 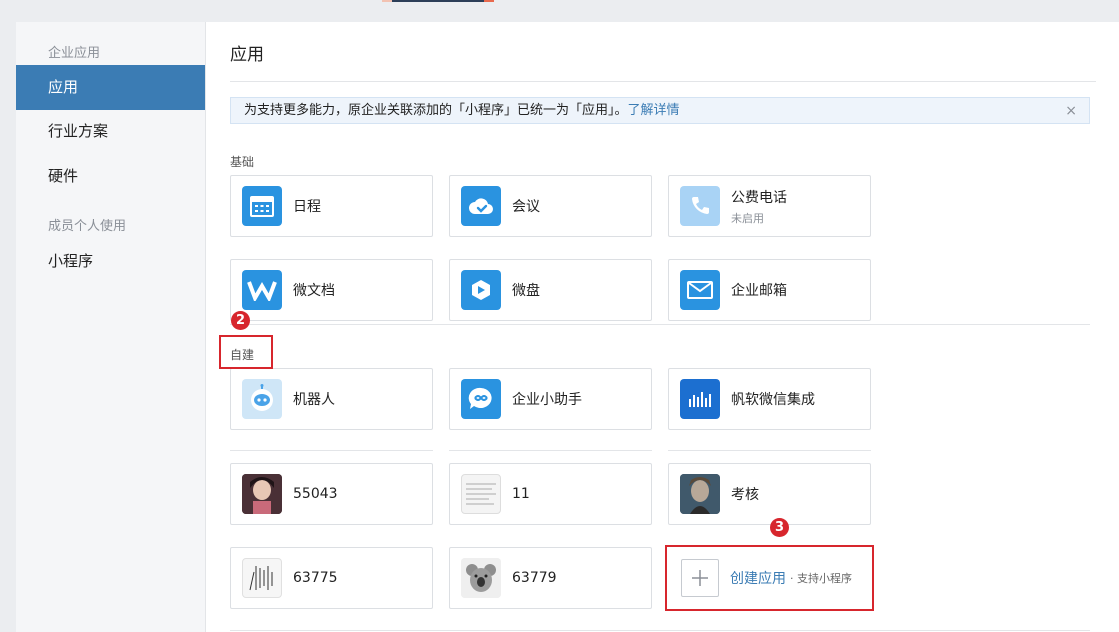 What do you see at coordinates (700, 206) in the screenshot?
I see `phone-icon` at bounding box center [700, 206].